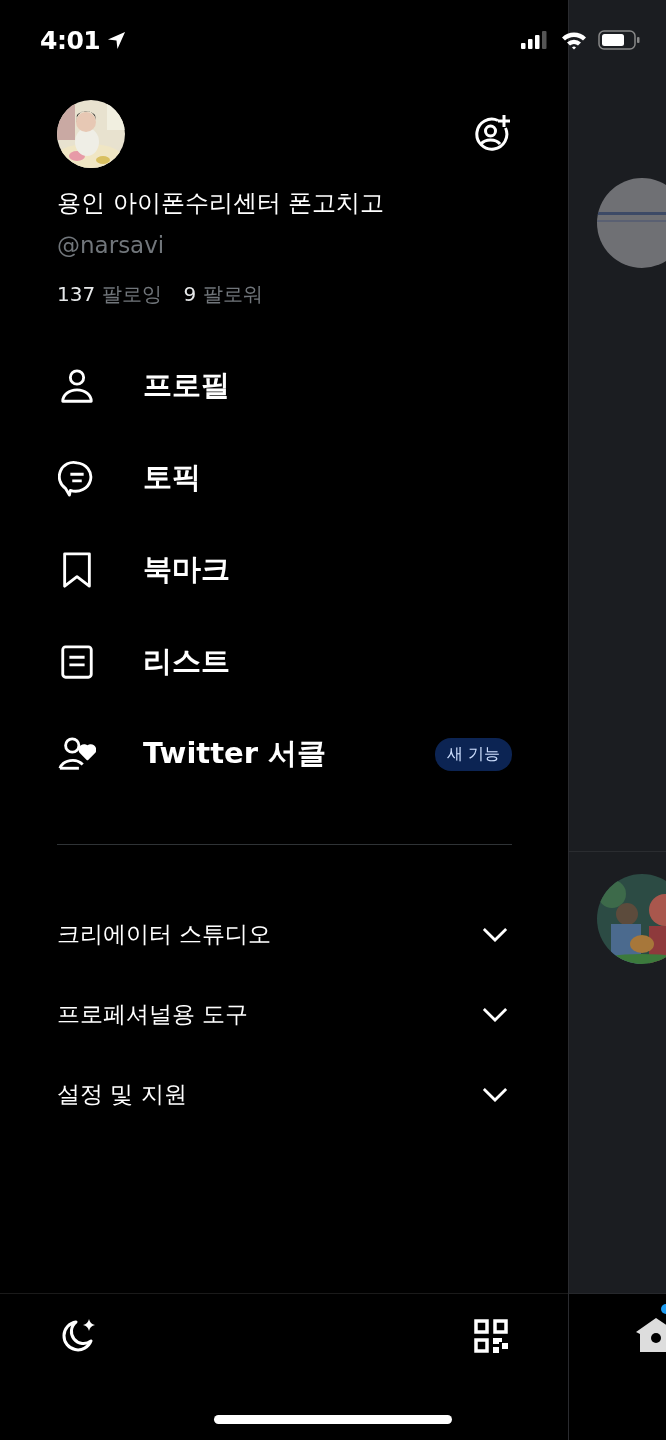 The width and height of the screenshot is (666, 1440). I want to click on location-arrow-icon, so click(117, 40).